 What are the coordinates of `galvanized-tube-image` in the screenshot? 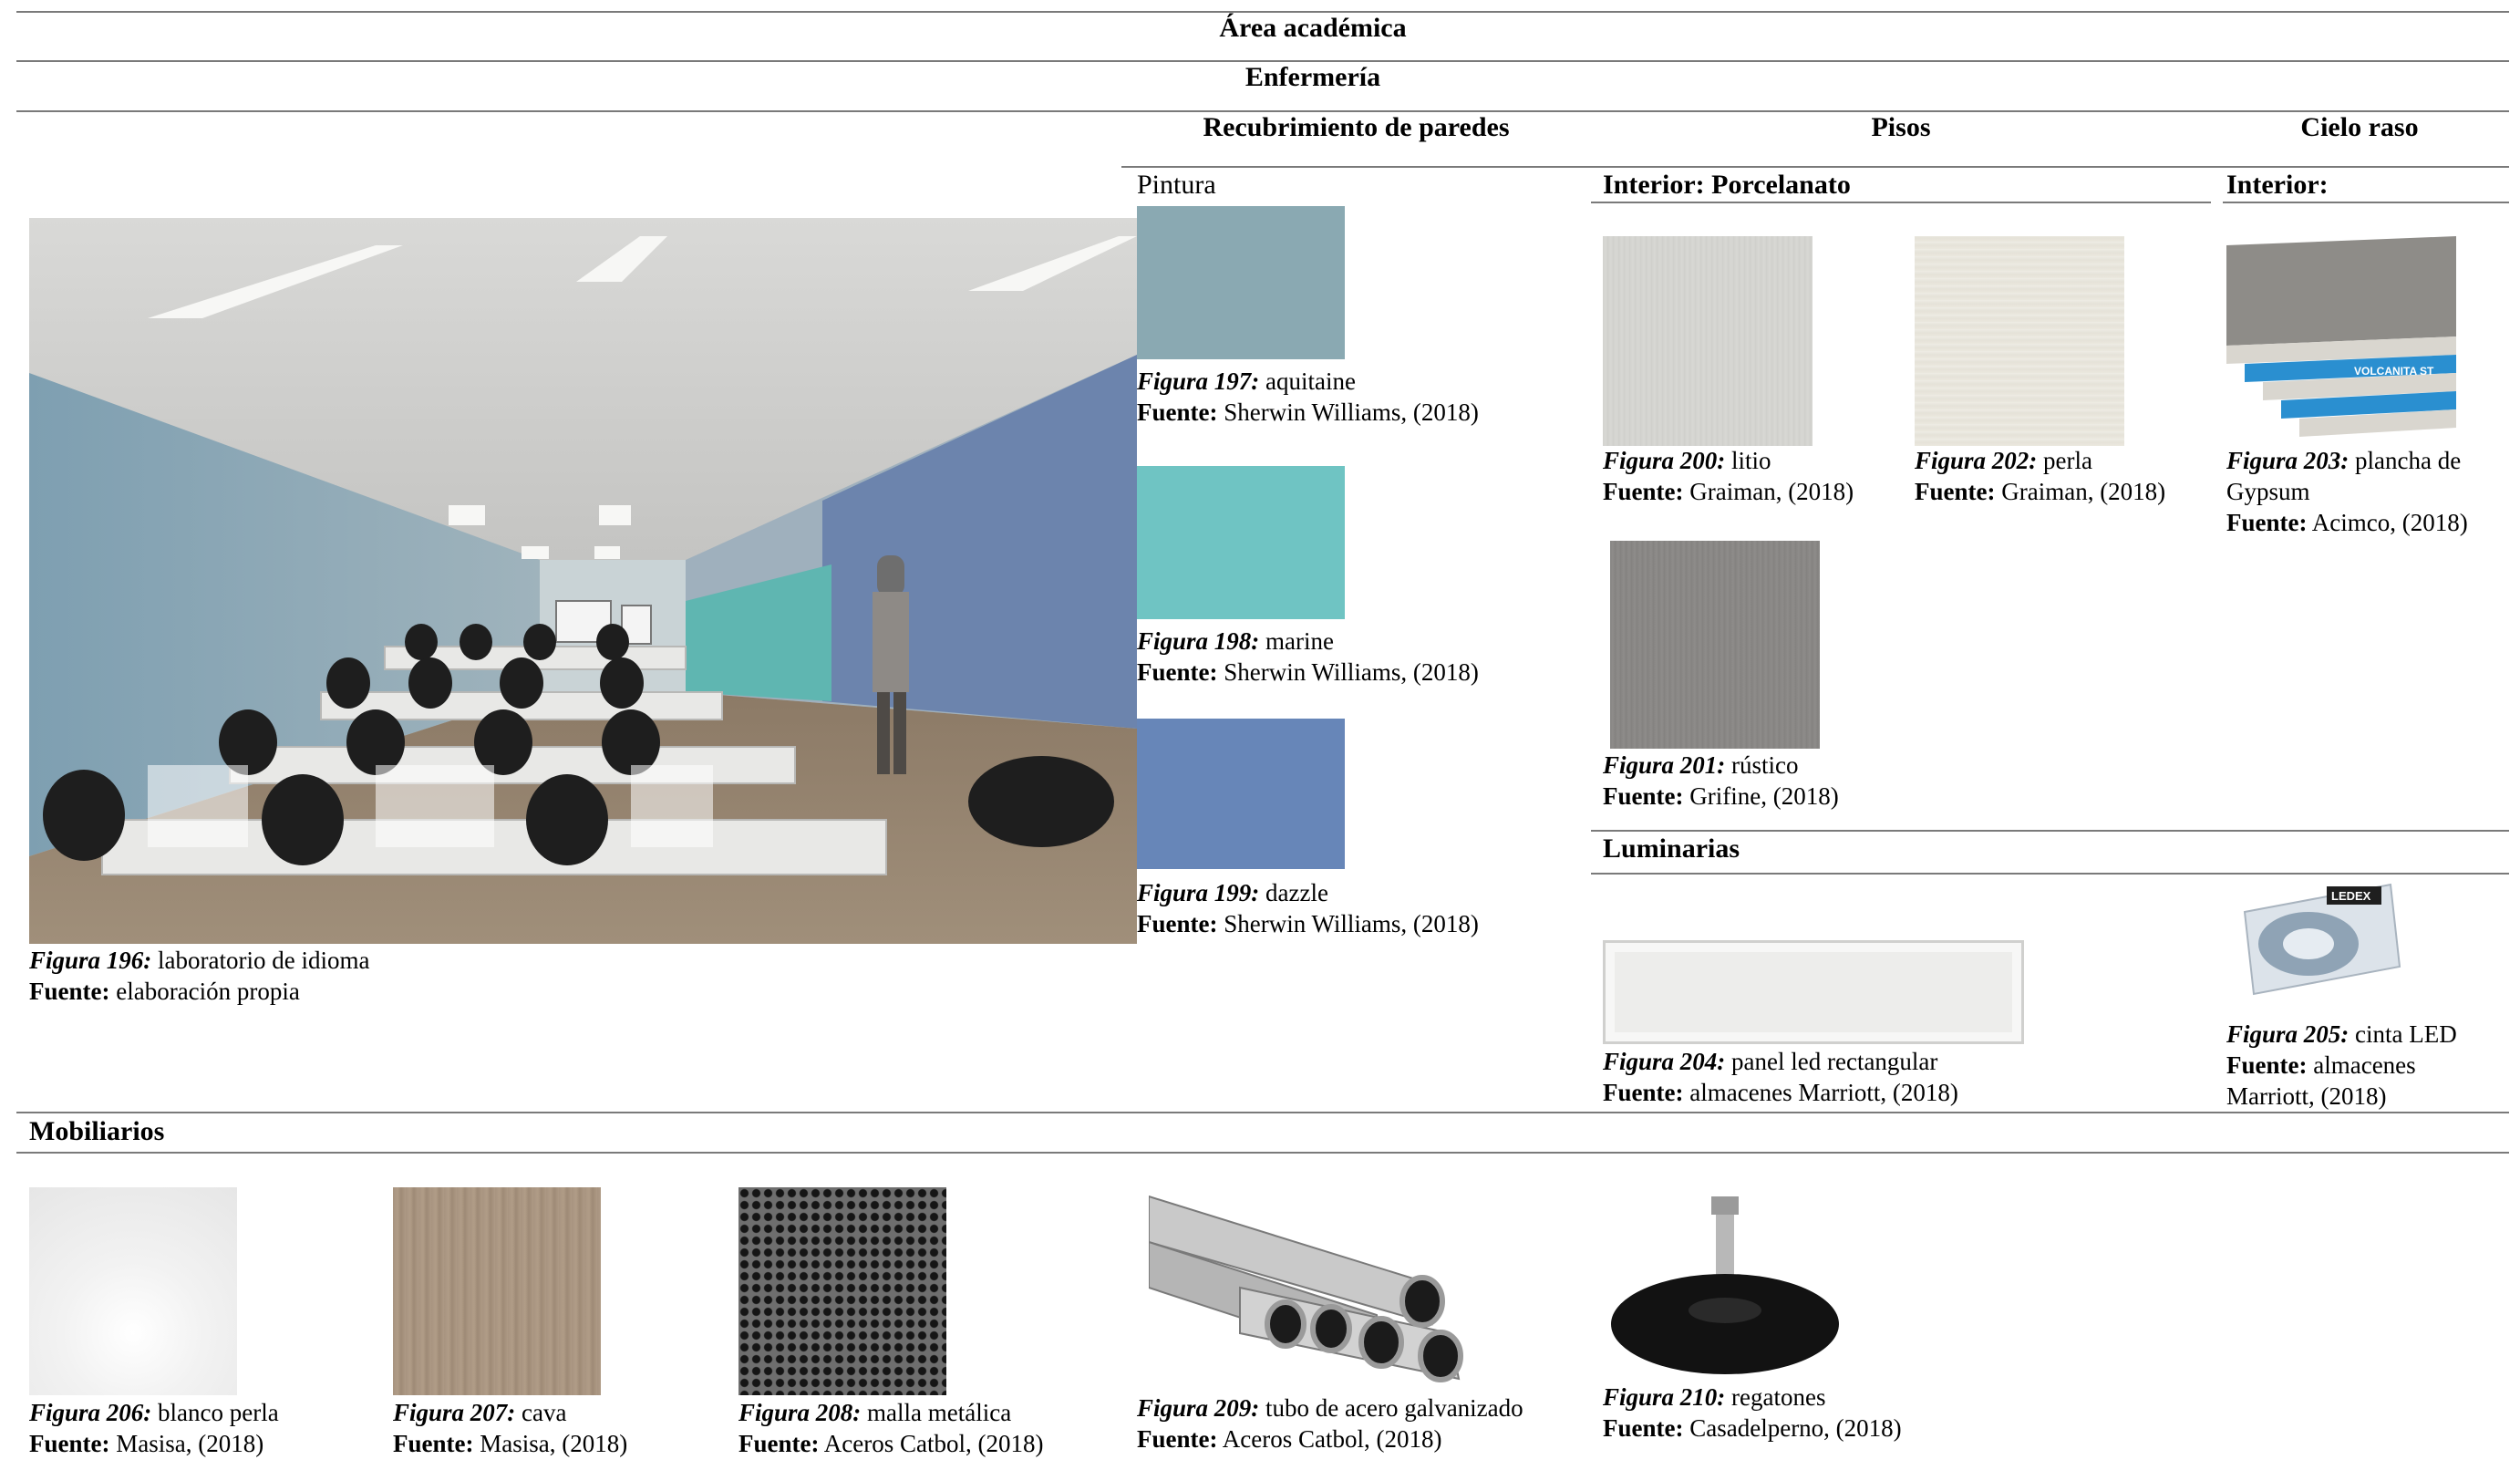 It's located at (1308, 1292).